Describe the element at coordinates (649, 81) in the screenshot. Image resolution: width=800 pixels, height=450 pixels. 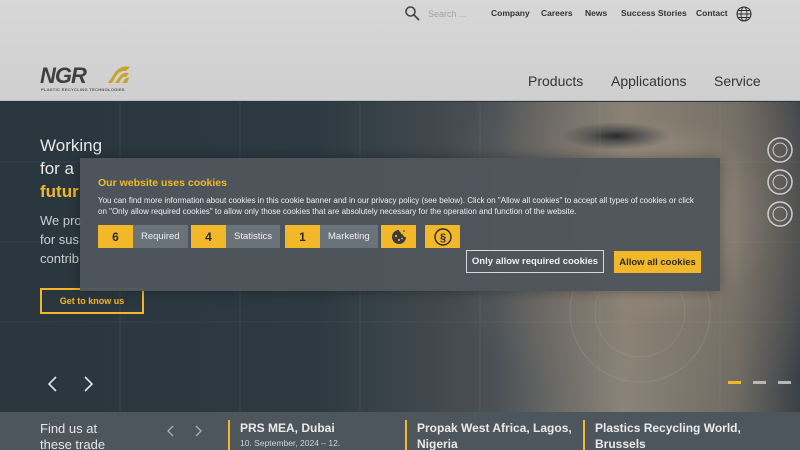
I see `main-nav-applications: Applications` at that location.